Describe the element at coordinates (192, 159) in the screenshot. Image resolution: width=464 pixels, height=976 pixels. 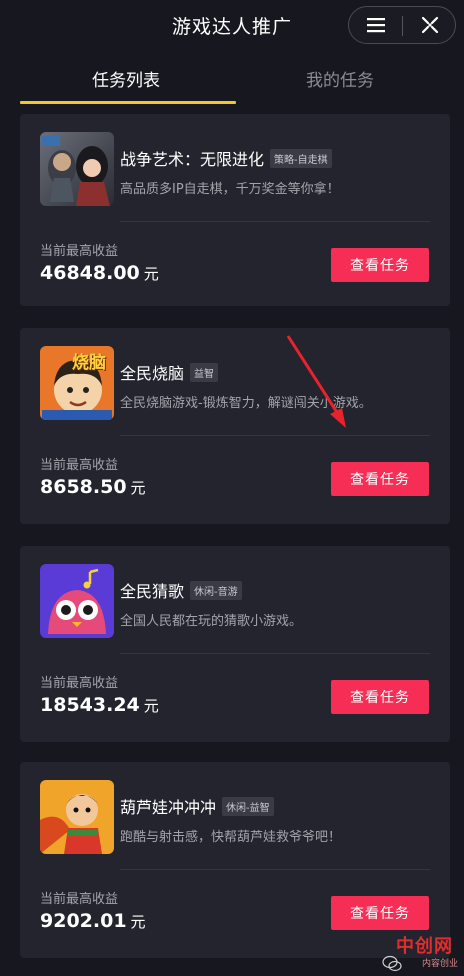
I see `game-name: 战争艺术：无限进化` at that location.